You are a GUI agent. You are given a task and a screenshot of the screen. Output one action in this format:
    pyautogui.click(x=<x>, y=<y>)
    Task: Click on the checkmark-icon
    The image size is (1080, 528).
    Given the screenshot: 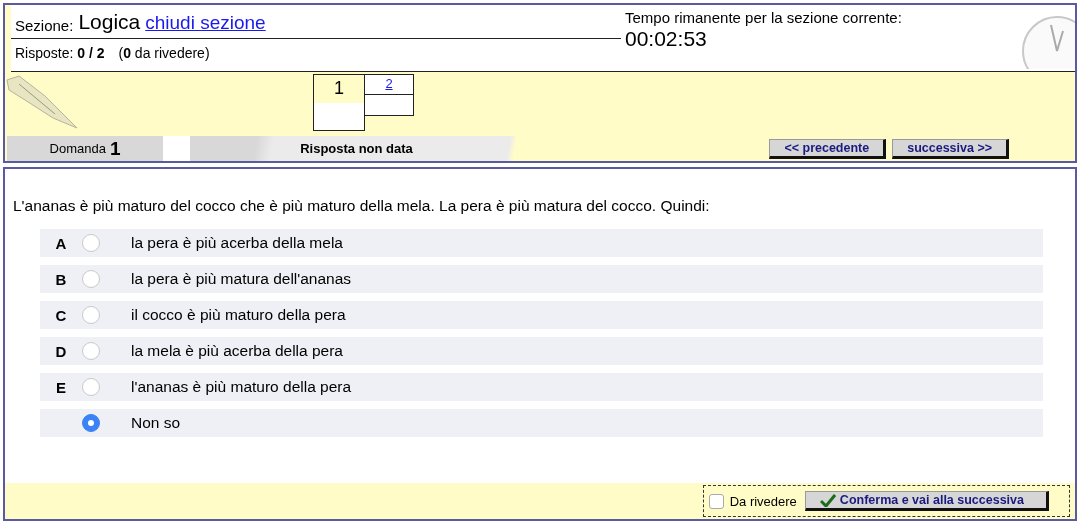 What is the action you would take?
    pyautogui.click(x=827, y=500)
    